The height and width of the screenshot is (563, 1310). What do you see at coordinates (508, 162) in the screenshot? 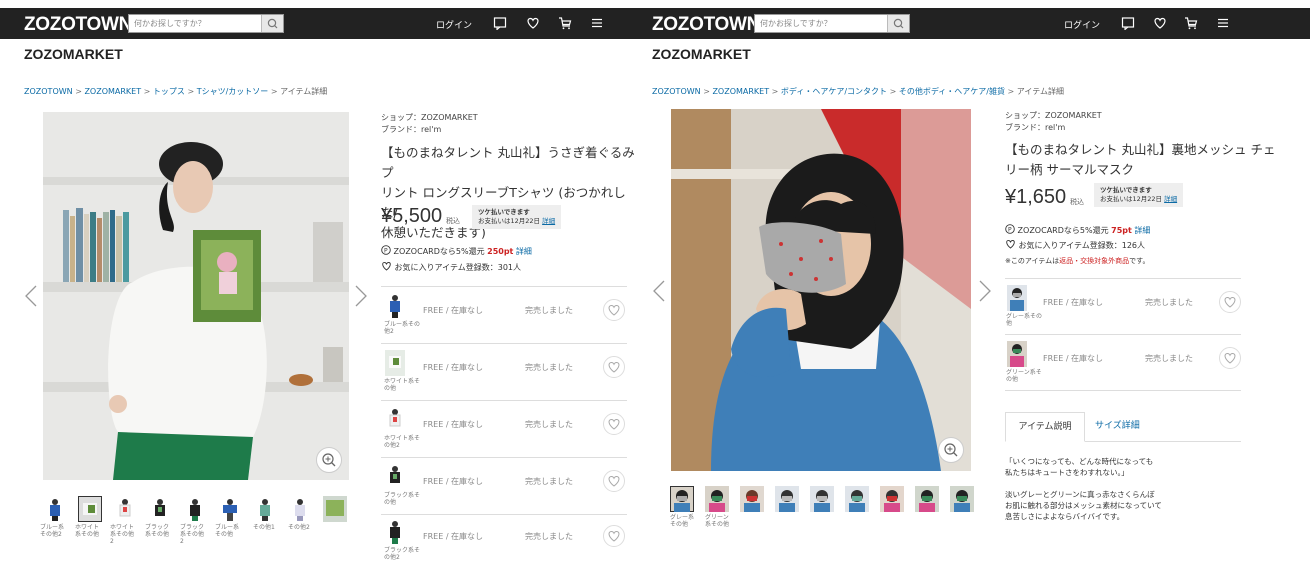
I see `product-title-line: 【ものまねタレント 丸山礼】うさぎ着ぐるみプ` at bounding box center [508, 162].